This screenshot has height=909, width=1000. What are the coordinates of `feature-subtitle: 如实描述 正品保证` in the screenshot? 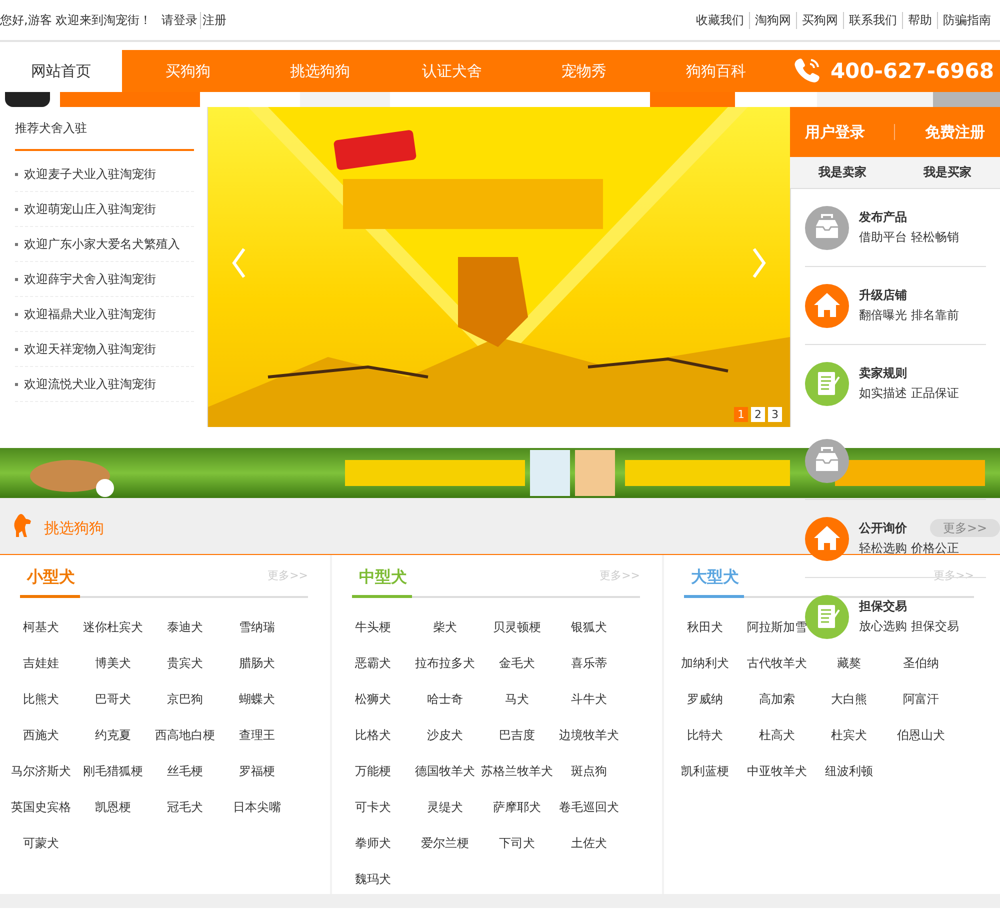 It's located at (909, 393).